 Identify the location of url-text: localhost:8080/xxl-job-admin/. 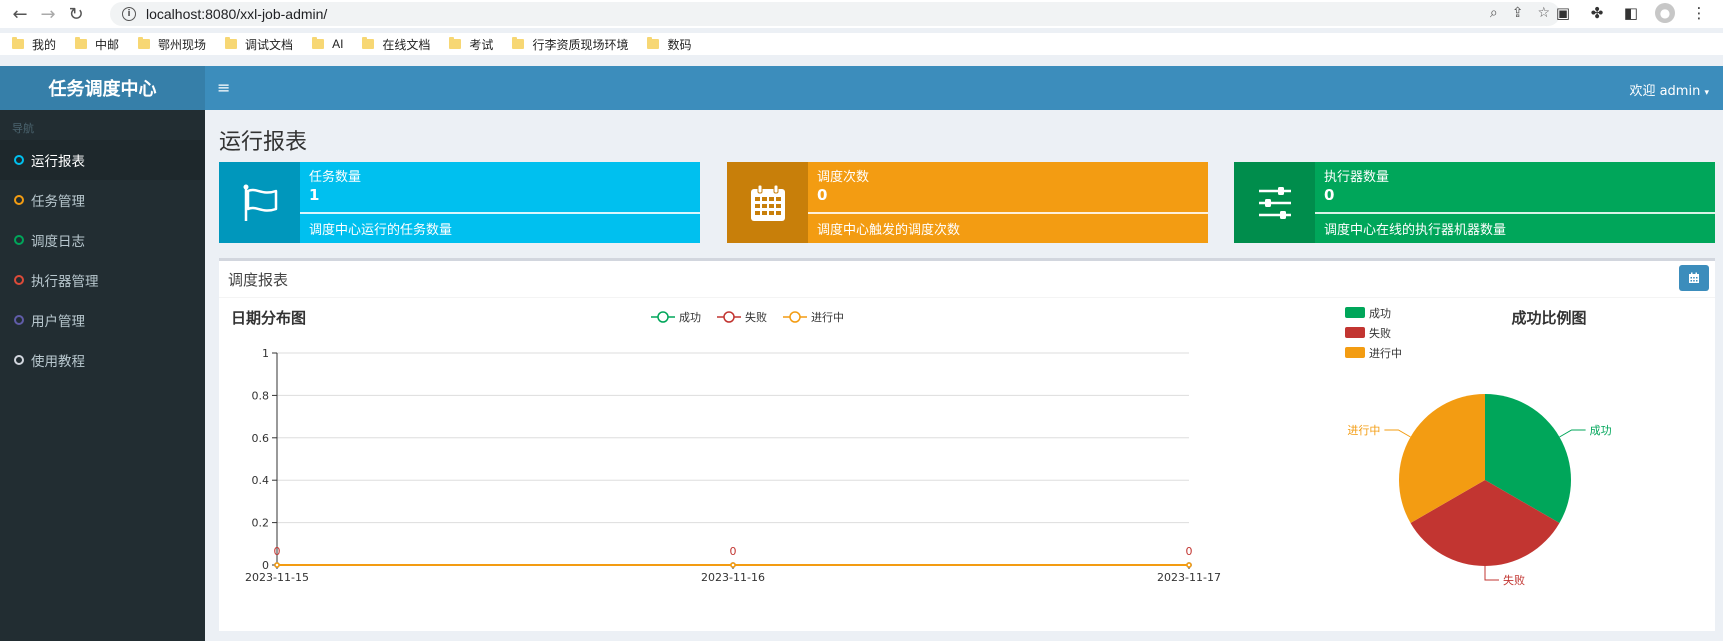
(236, 14).